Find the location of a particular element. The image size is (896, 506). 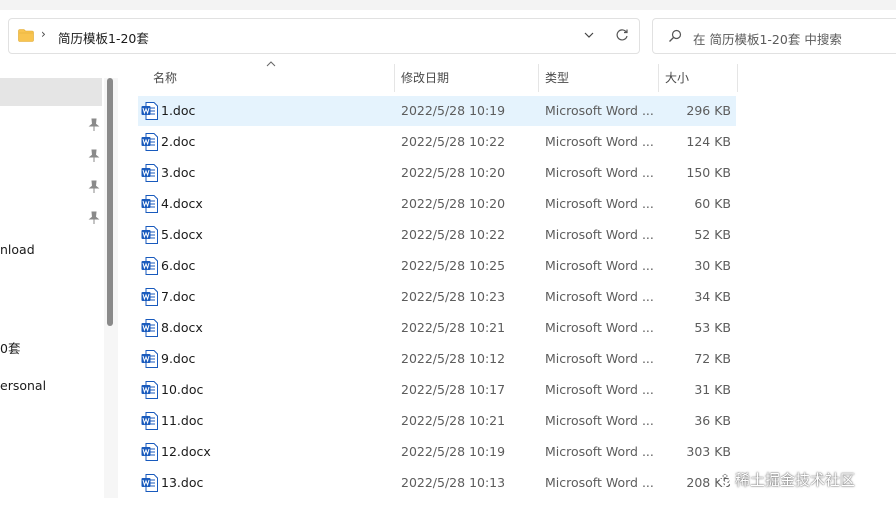

column-header-size: 大小 is located at coordinates (677, 78).